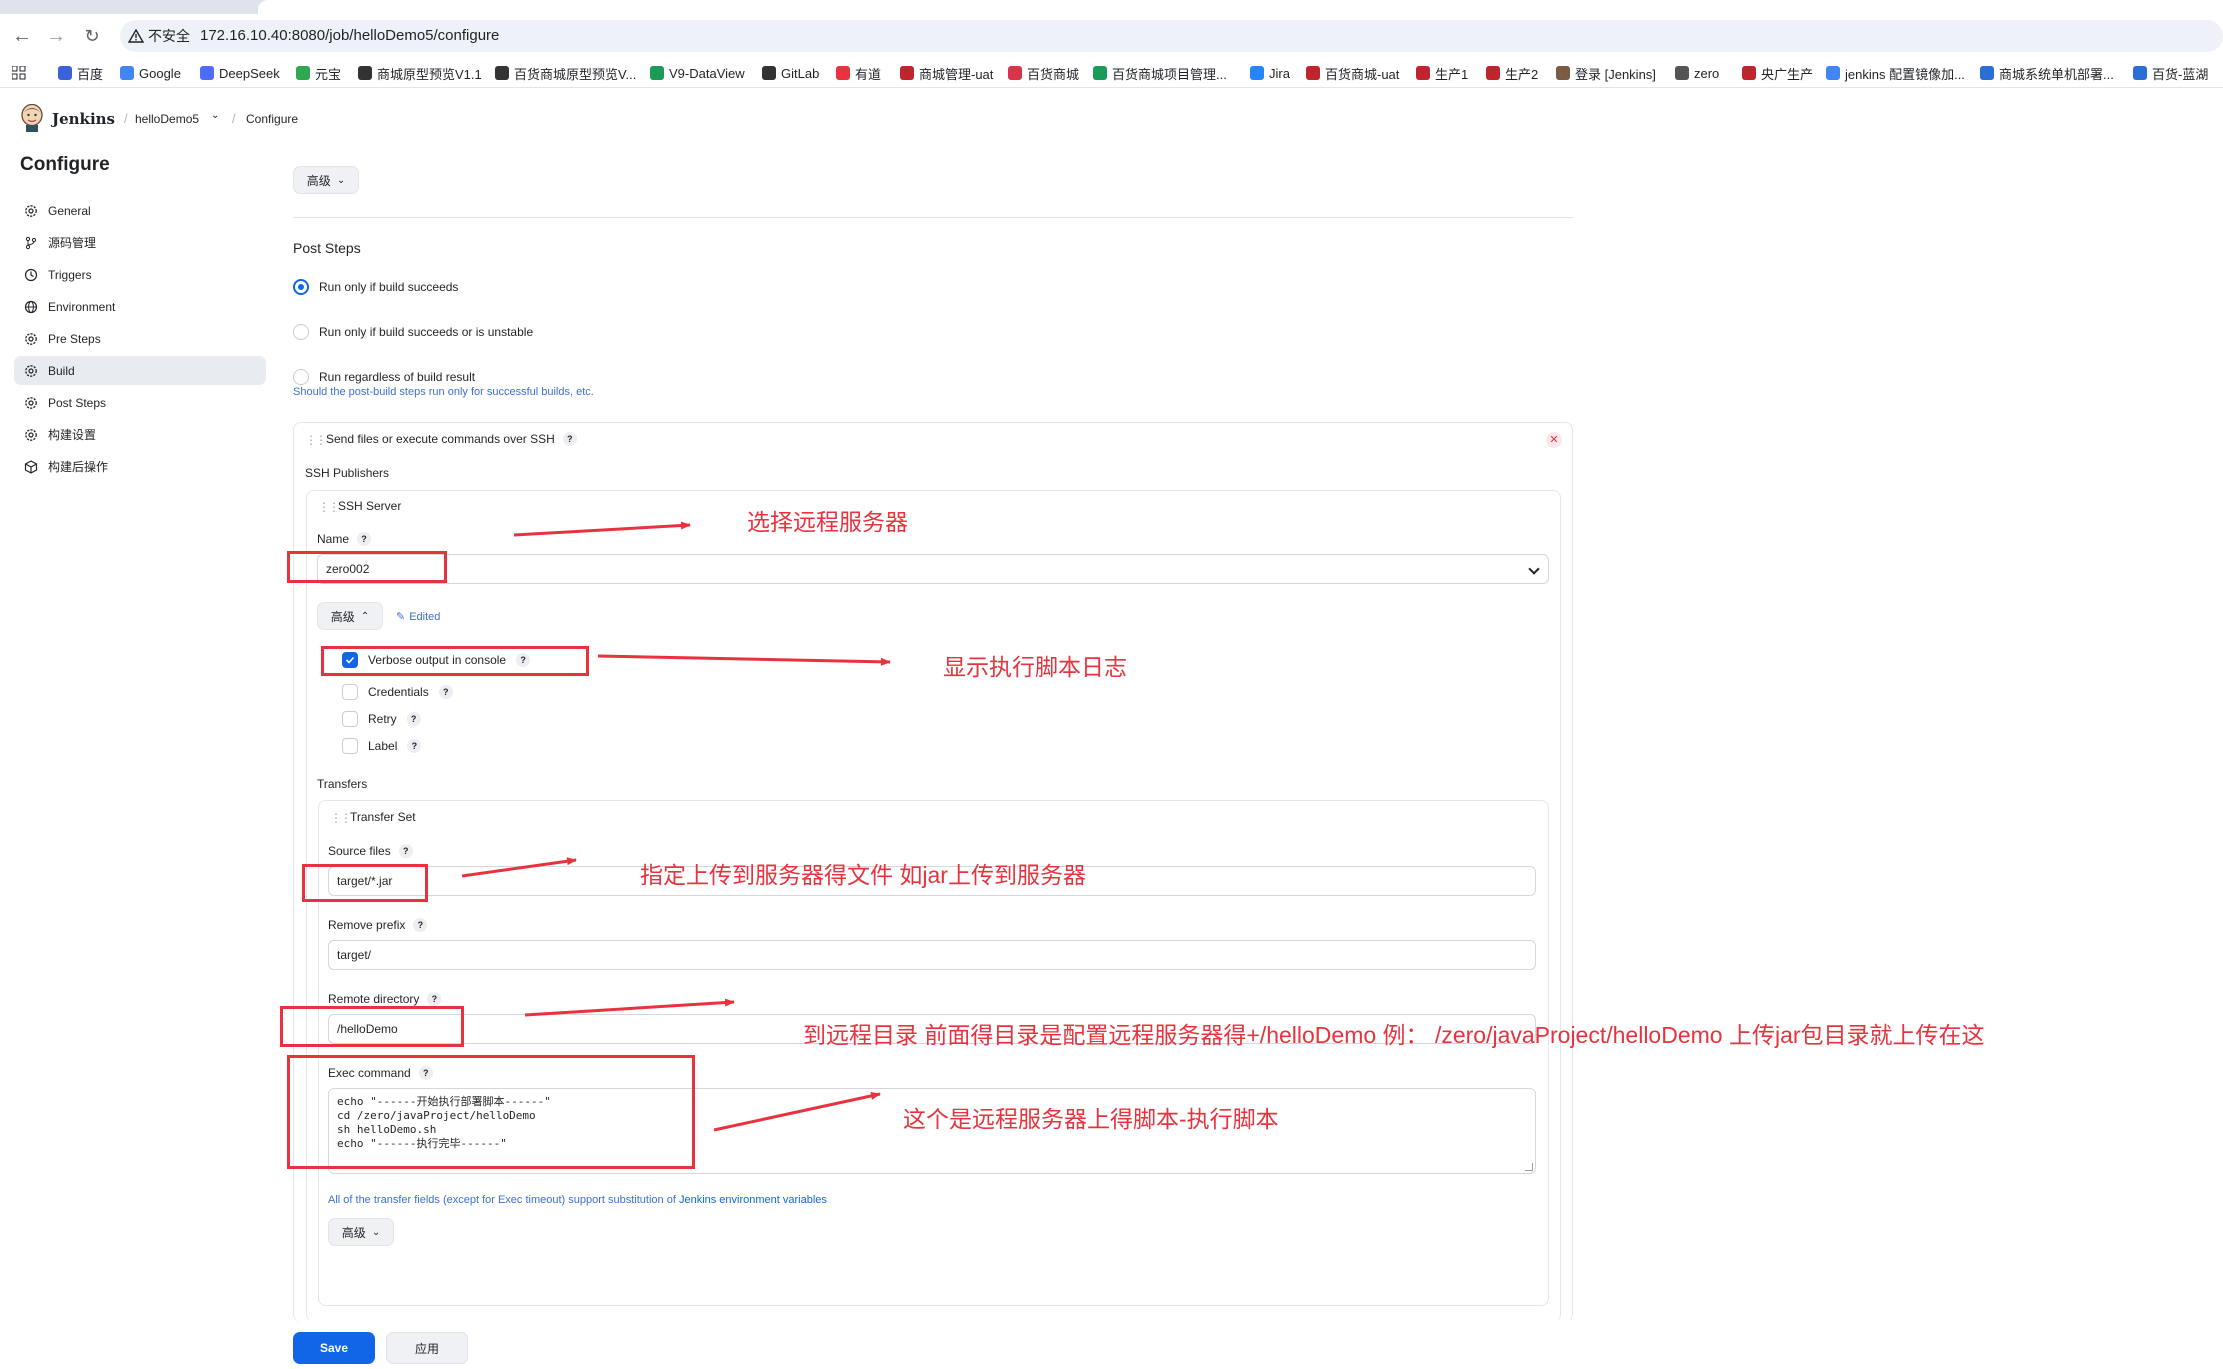 The image size is (2223, 1369). I want to click on sidebar-item: Pre Steps, so click(140, 338).